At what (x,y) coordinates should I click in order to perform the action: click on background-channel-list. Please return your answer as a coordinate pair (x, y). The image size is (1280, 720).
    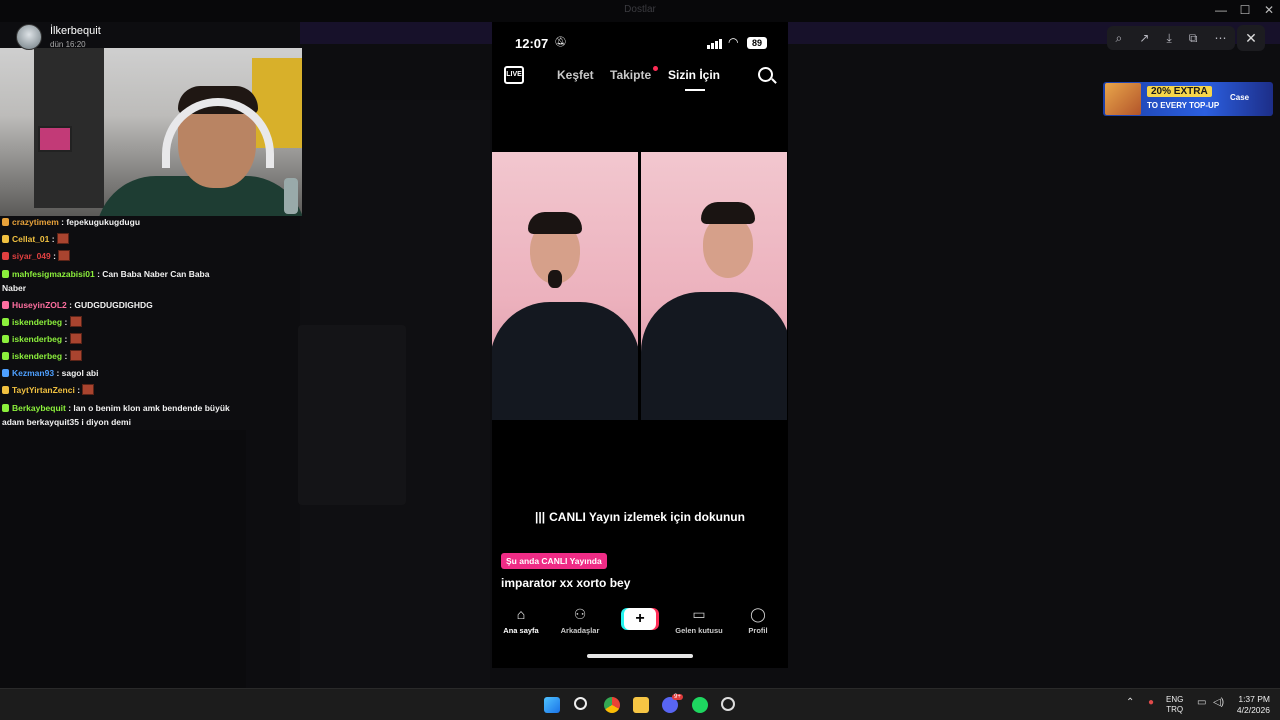
    Looking at the image, I should click on (123, 560).